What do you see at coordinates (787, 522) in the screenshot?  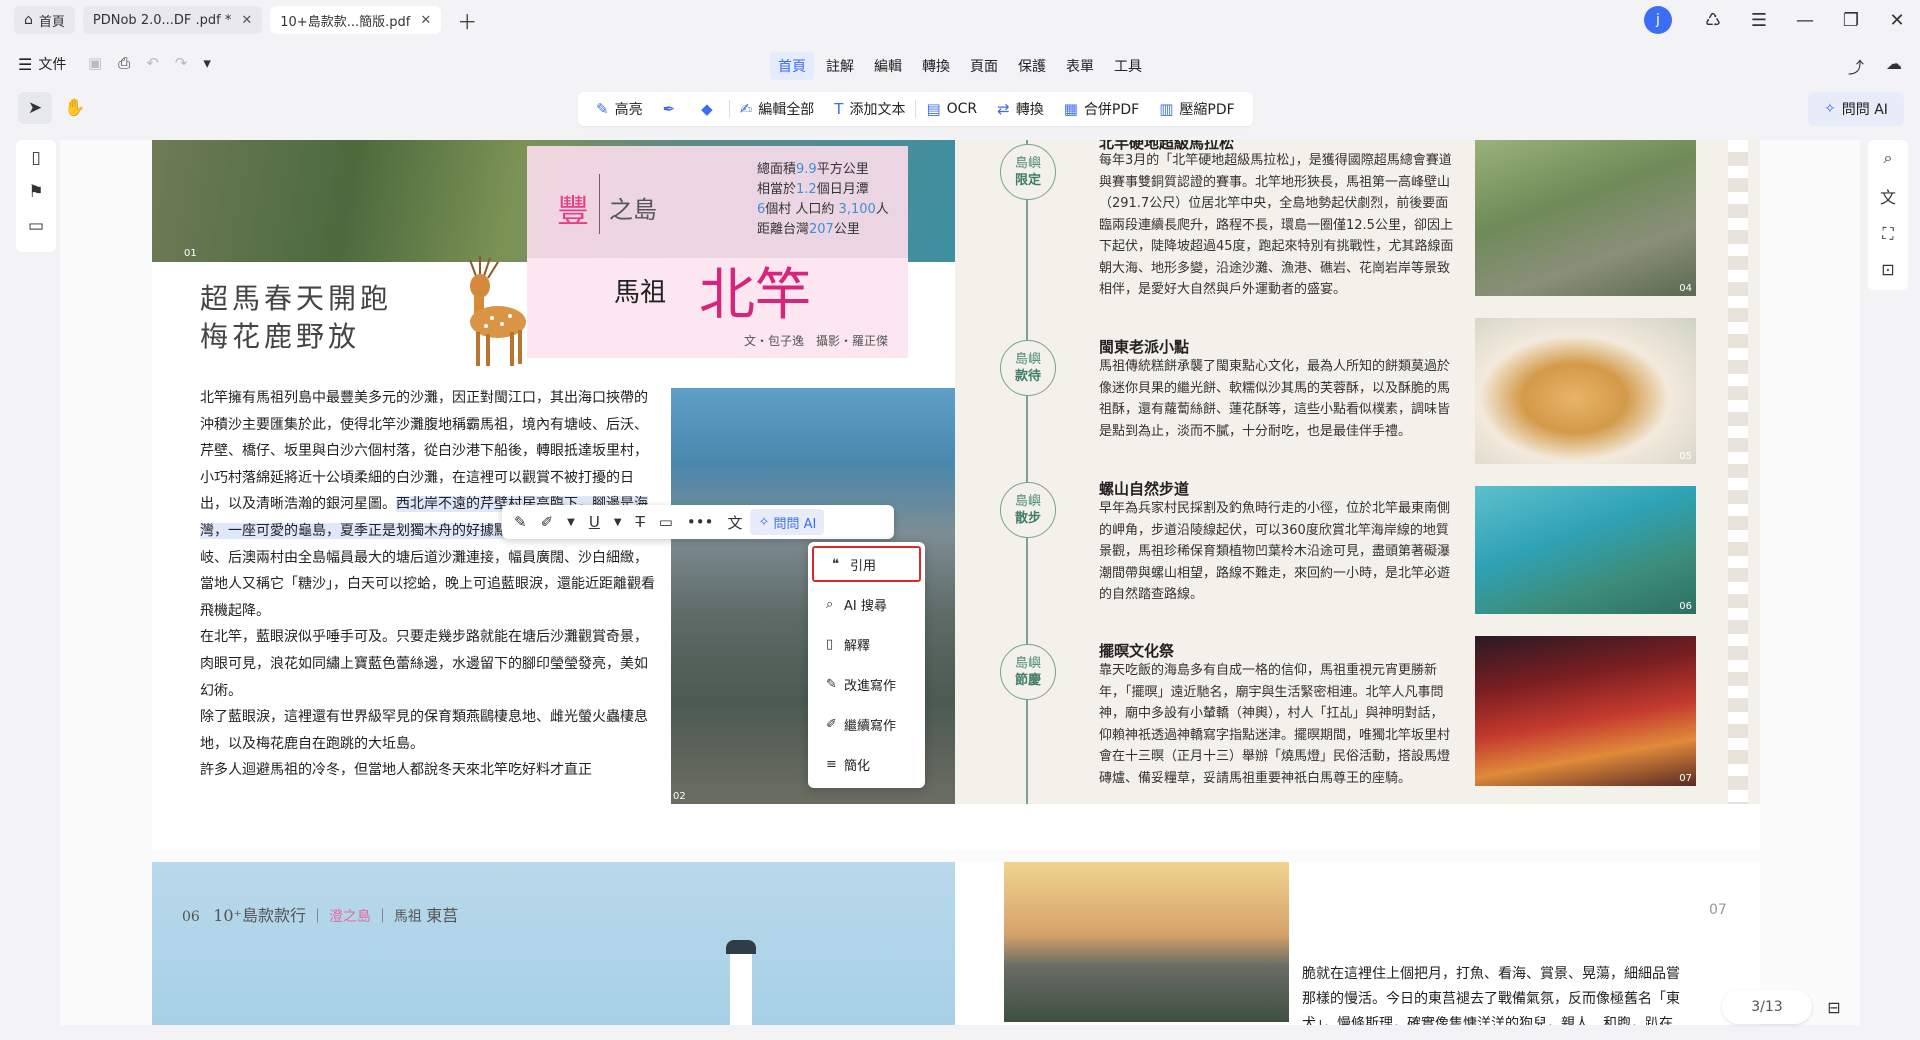 I see `selection-ask-ai-button: ✧ 問問 AI` at bounding box center [787, 522].